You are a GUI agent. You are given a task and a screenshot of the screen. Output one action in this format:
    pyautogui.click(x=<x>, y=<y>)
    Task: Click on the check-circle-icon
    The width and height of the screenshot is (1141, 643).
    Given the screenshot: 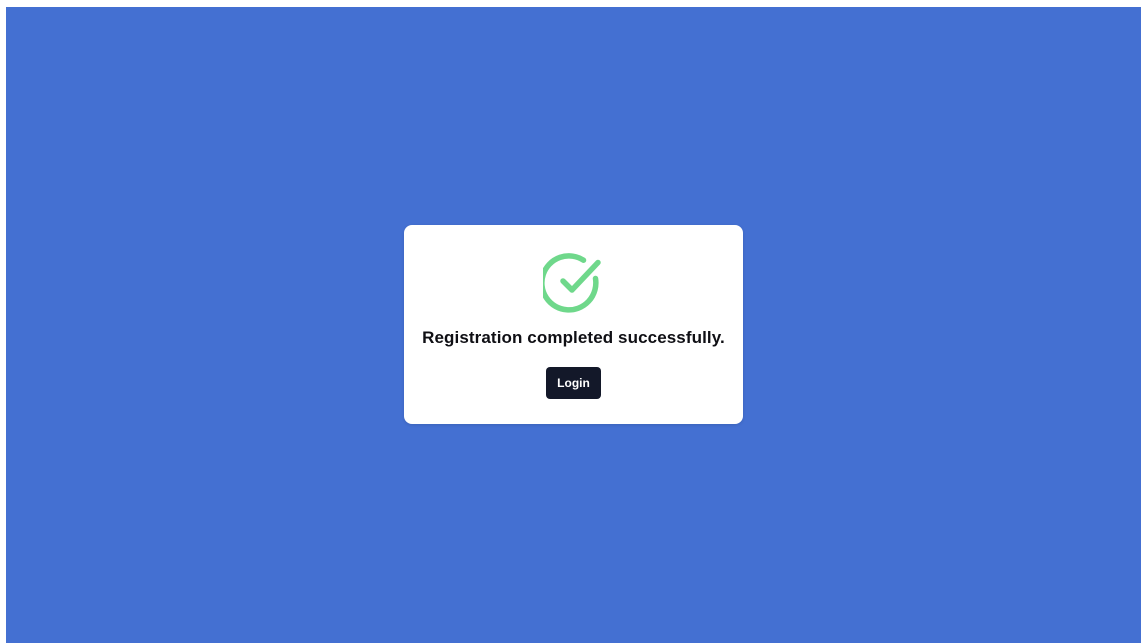 What is the action you would take?
    pyautogui.click(x=573, y=283)
    